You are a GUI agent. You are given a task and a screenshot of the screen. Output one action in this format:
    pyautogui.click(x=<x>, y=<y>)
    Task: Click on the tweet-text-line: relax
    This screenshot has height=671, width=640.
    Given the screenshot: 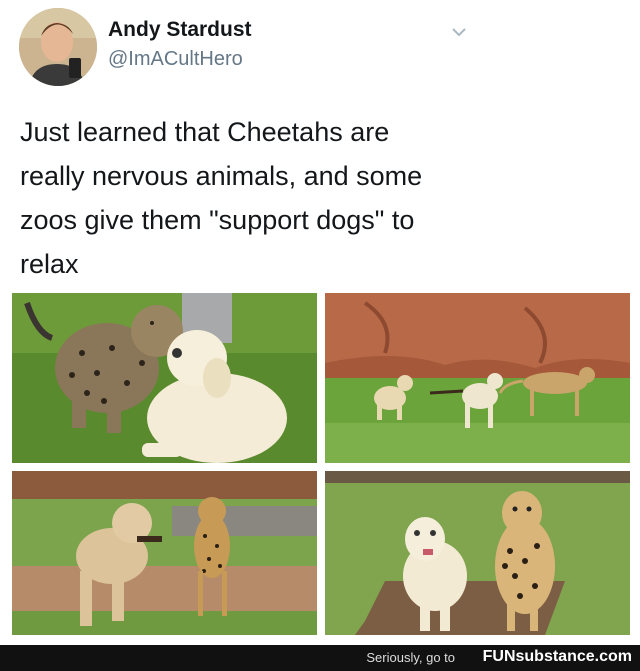 What is the action you would take?
    pyautogui.click(x=49, y=264)
    